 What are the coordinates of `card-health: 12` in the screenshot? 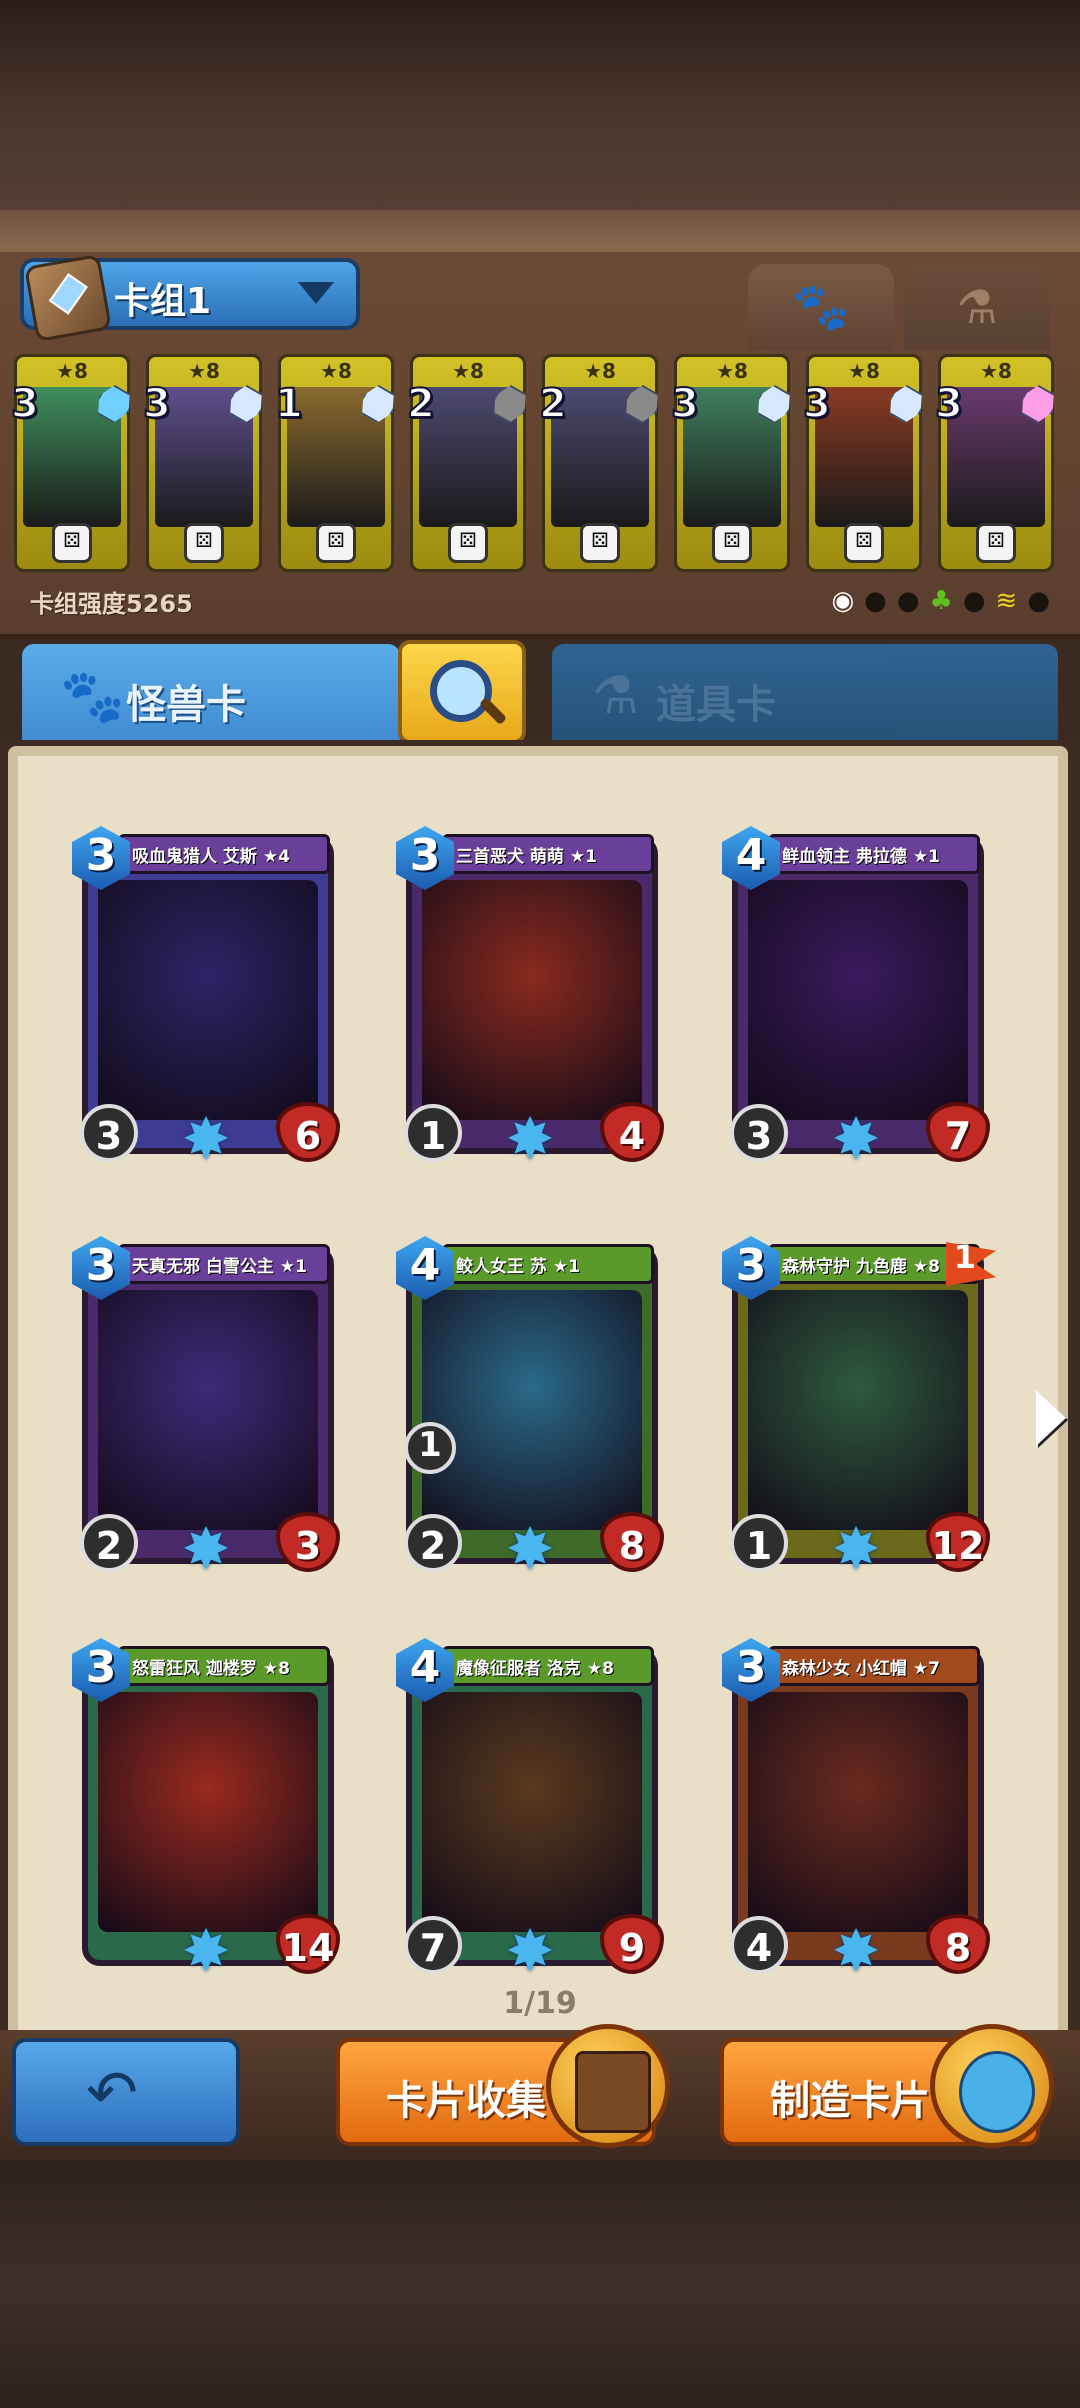 It's located at (958, 1546).